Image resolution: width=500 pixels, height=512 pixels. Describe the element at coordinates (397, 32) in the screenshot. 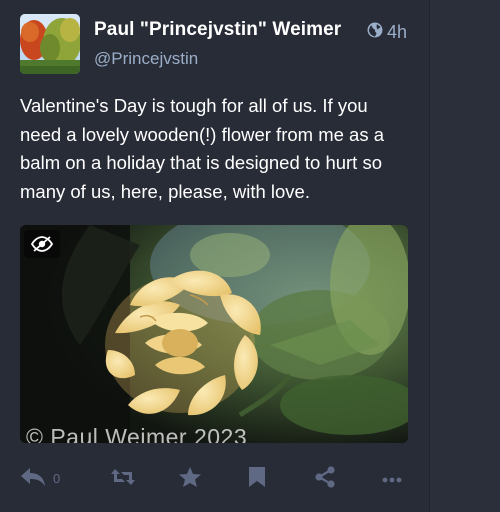

I see `timestamp: 4h` at that location.